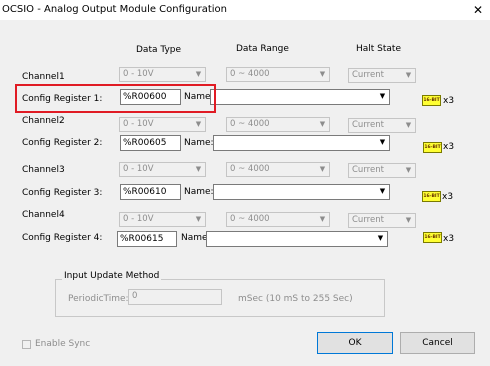  I want to click on close-icon: ✕, so click(478, 10).